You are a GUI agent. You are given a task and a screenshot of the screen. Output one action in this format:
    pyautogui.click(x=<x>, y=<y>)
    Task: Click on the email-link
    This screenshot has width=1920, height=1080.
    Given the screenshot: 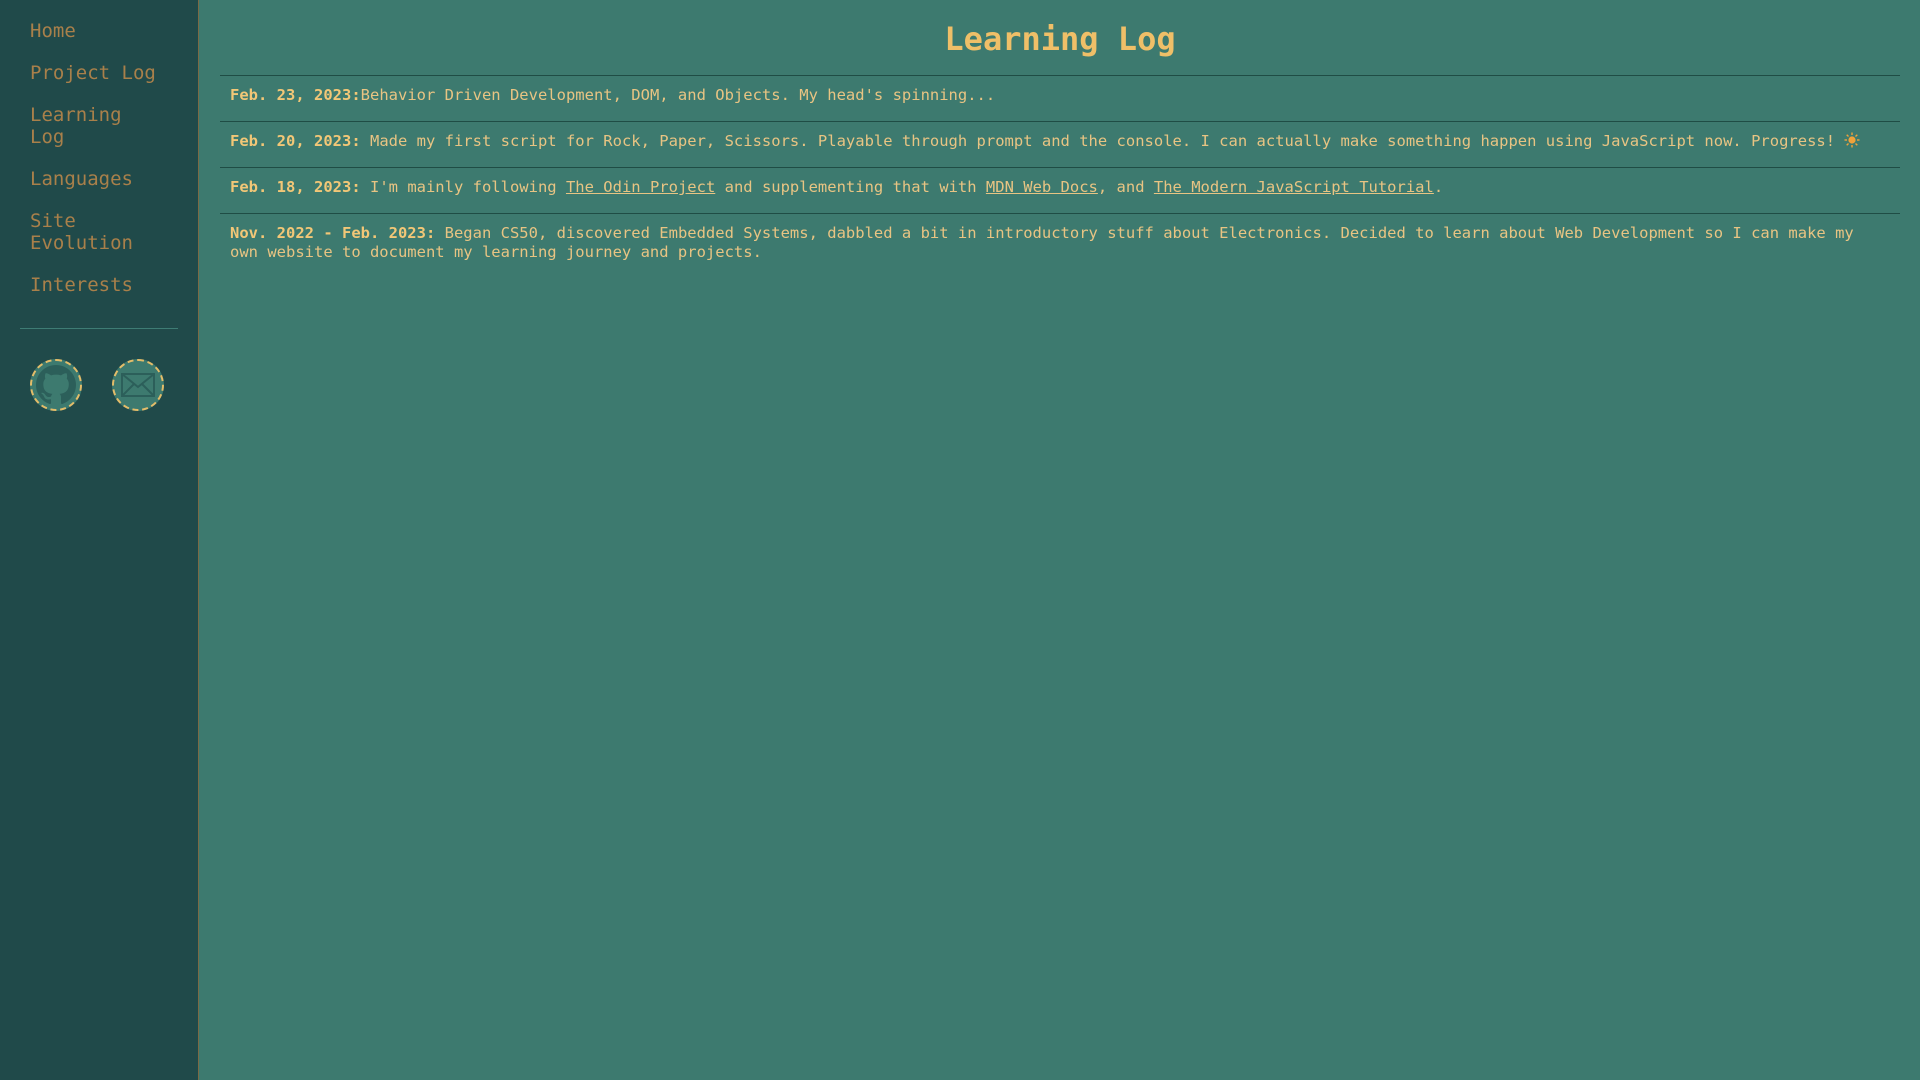 What is the action you would take?
    pyautogui.click(x=138, y=385)
    